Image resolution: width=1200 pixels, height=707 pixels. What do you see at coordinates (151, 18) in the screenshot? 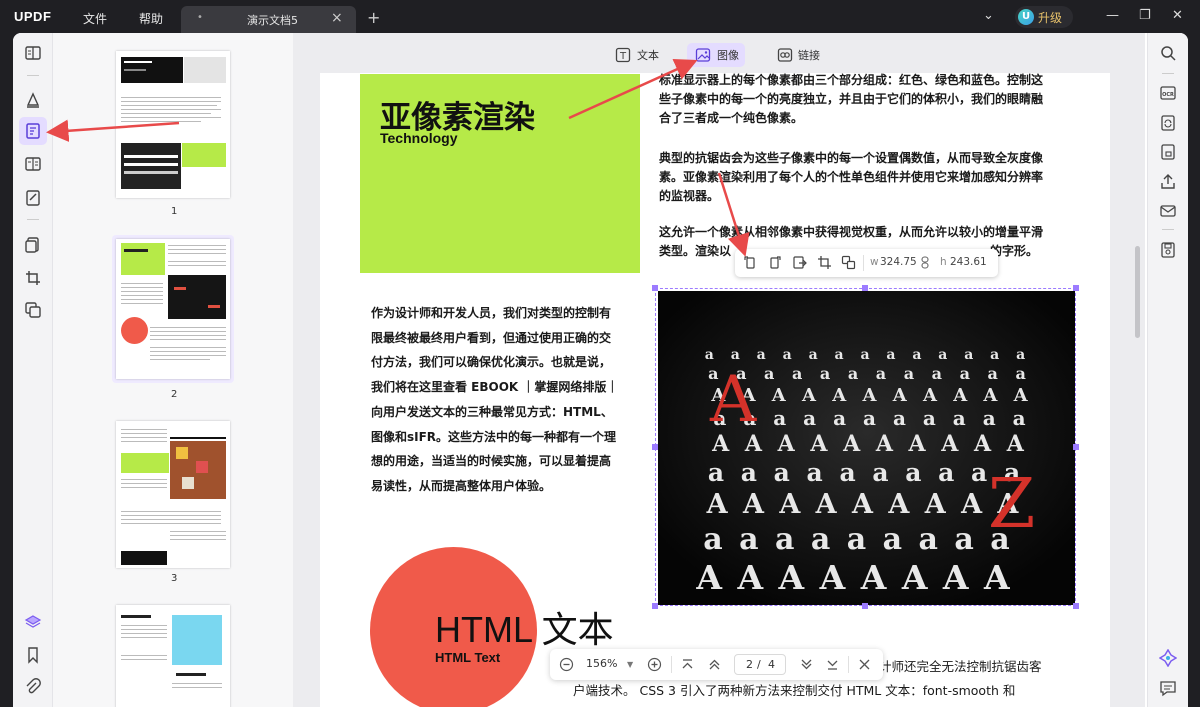
I see `menu-help: 帮助` at bounding box center [151, 18].